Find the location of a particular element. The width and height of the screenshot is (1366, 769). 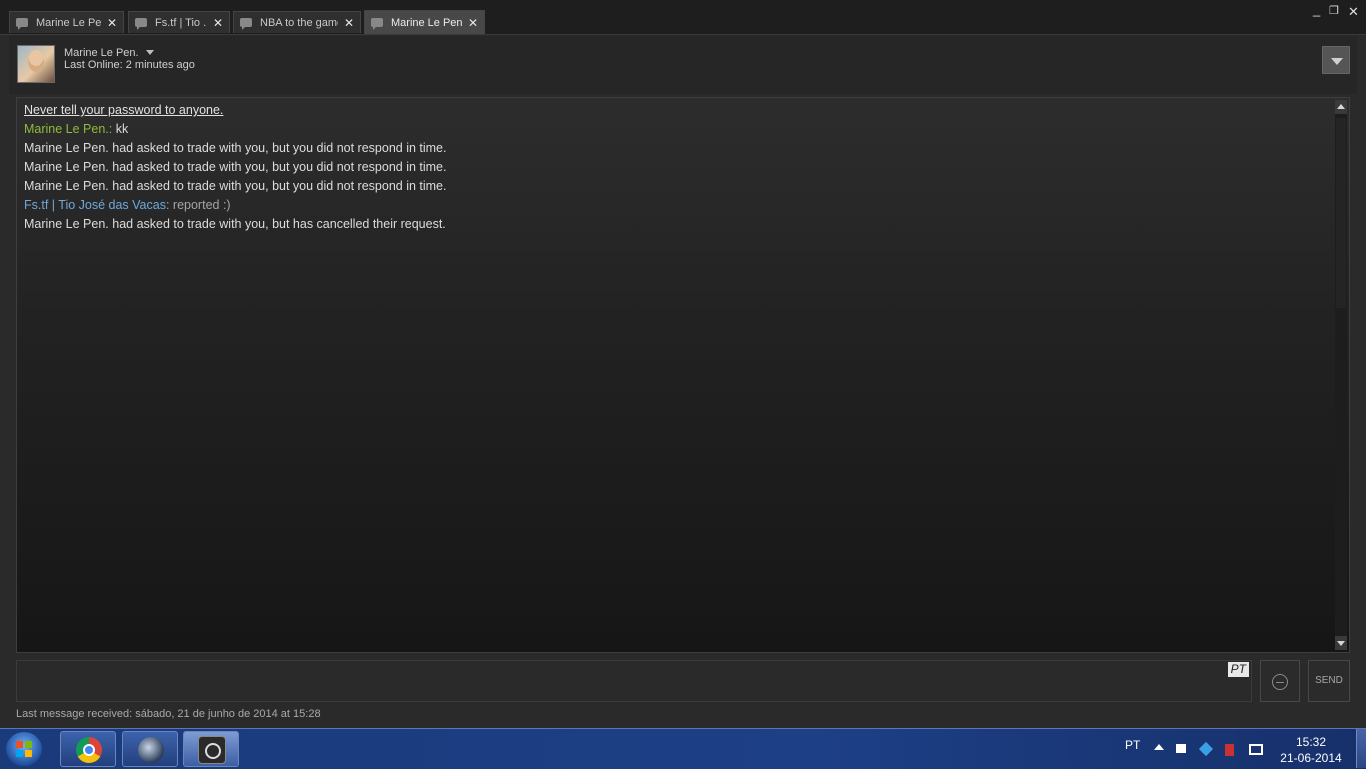

flag-icon is located at coordinates (1181, 748).